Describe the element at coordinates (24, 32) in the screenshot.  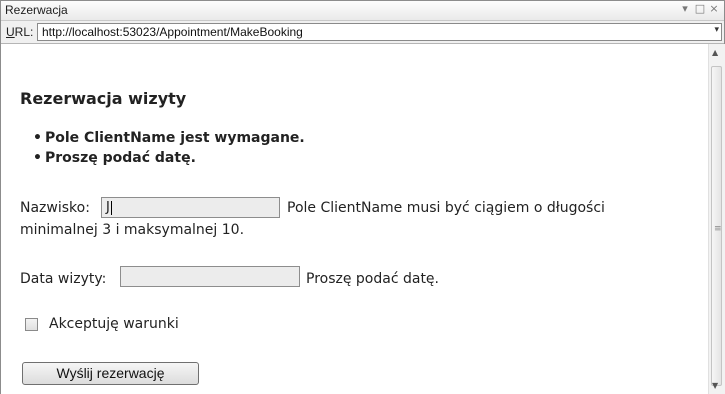
I see `url-label-rest: RL:` at that location.